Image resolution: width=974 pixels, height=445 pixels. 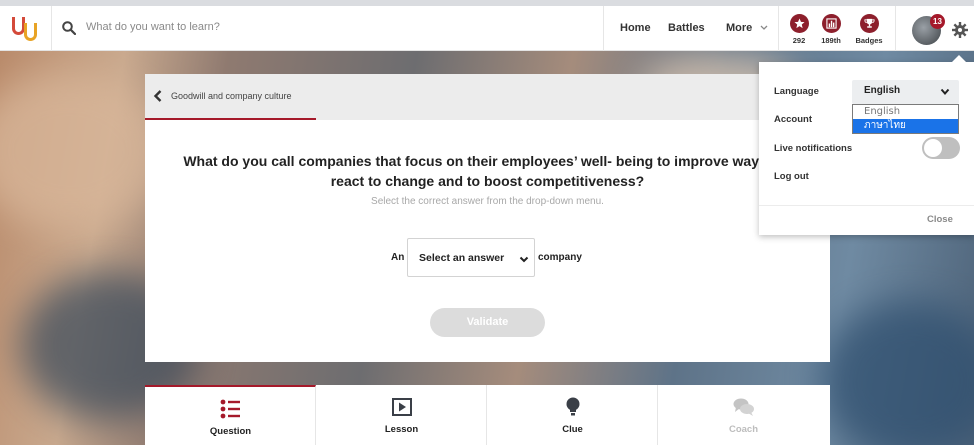 What do you see at coordinates (869, 40) in the screenshot?
I see `badges-label: Badges` at bounding box center [869, 40].